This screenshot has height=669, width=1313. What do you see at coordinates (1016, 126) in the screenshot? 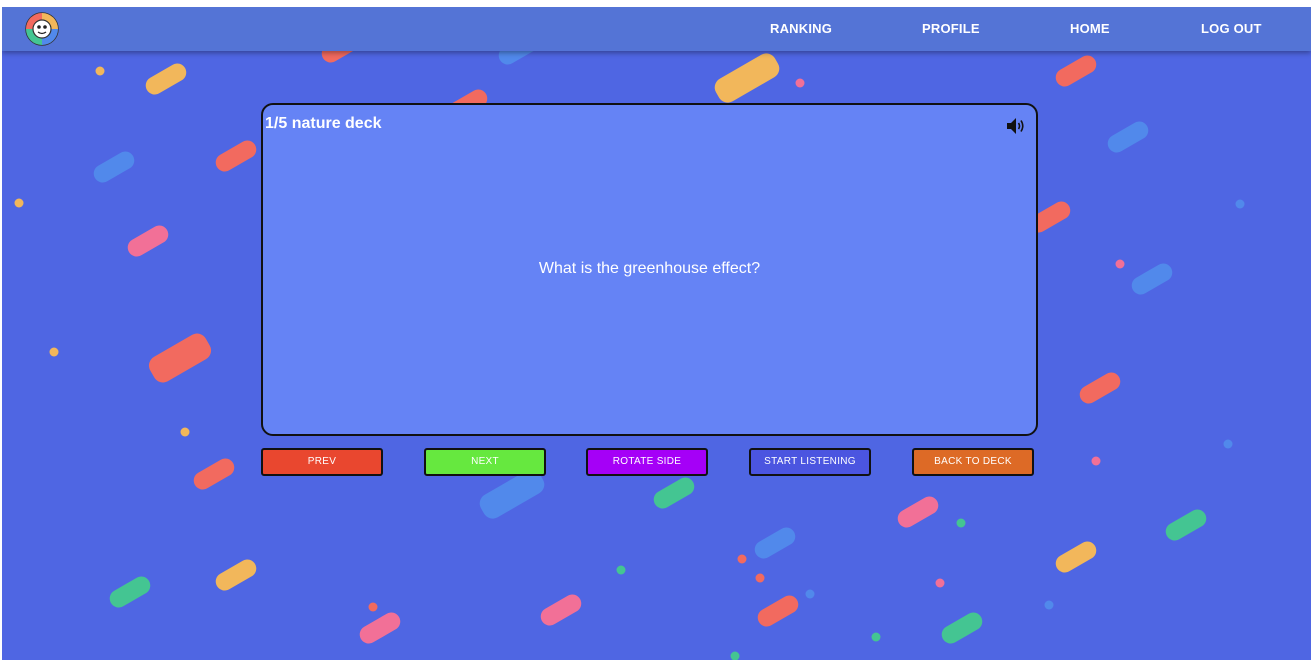
I see `speaker-icon` at bounding box center [1016, 126].